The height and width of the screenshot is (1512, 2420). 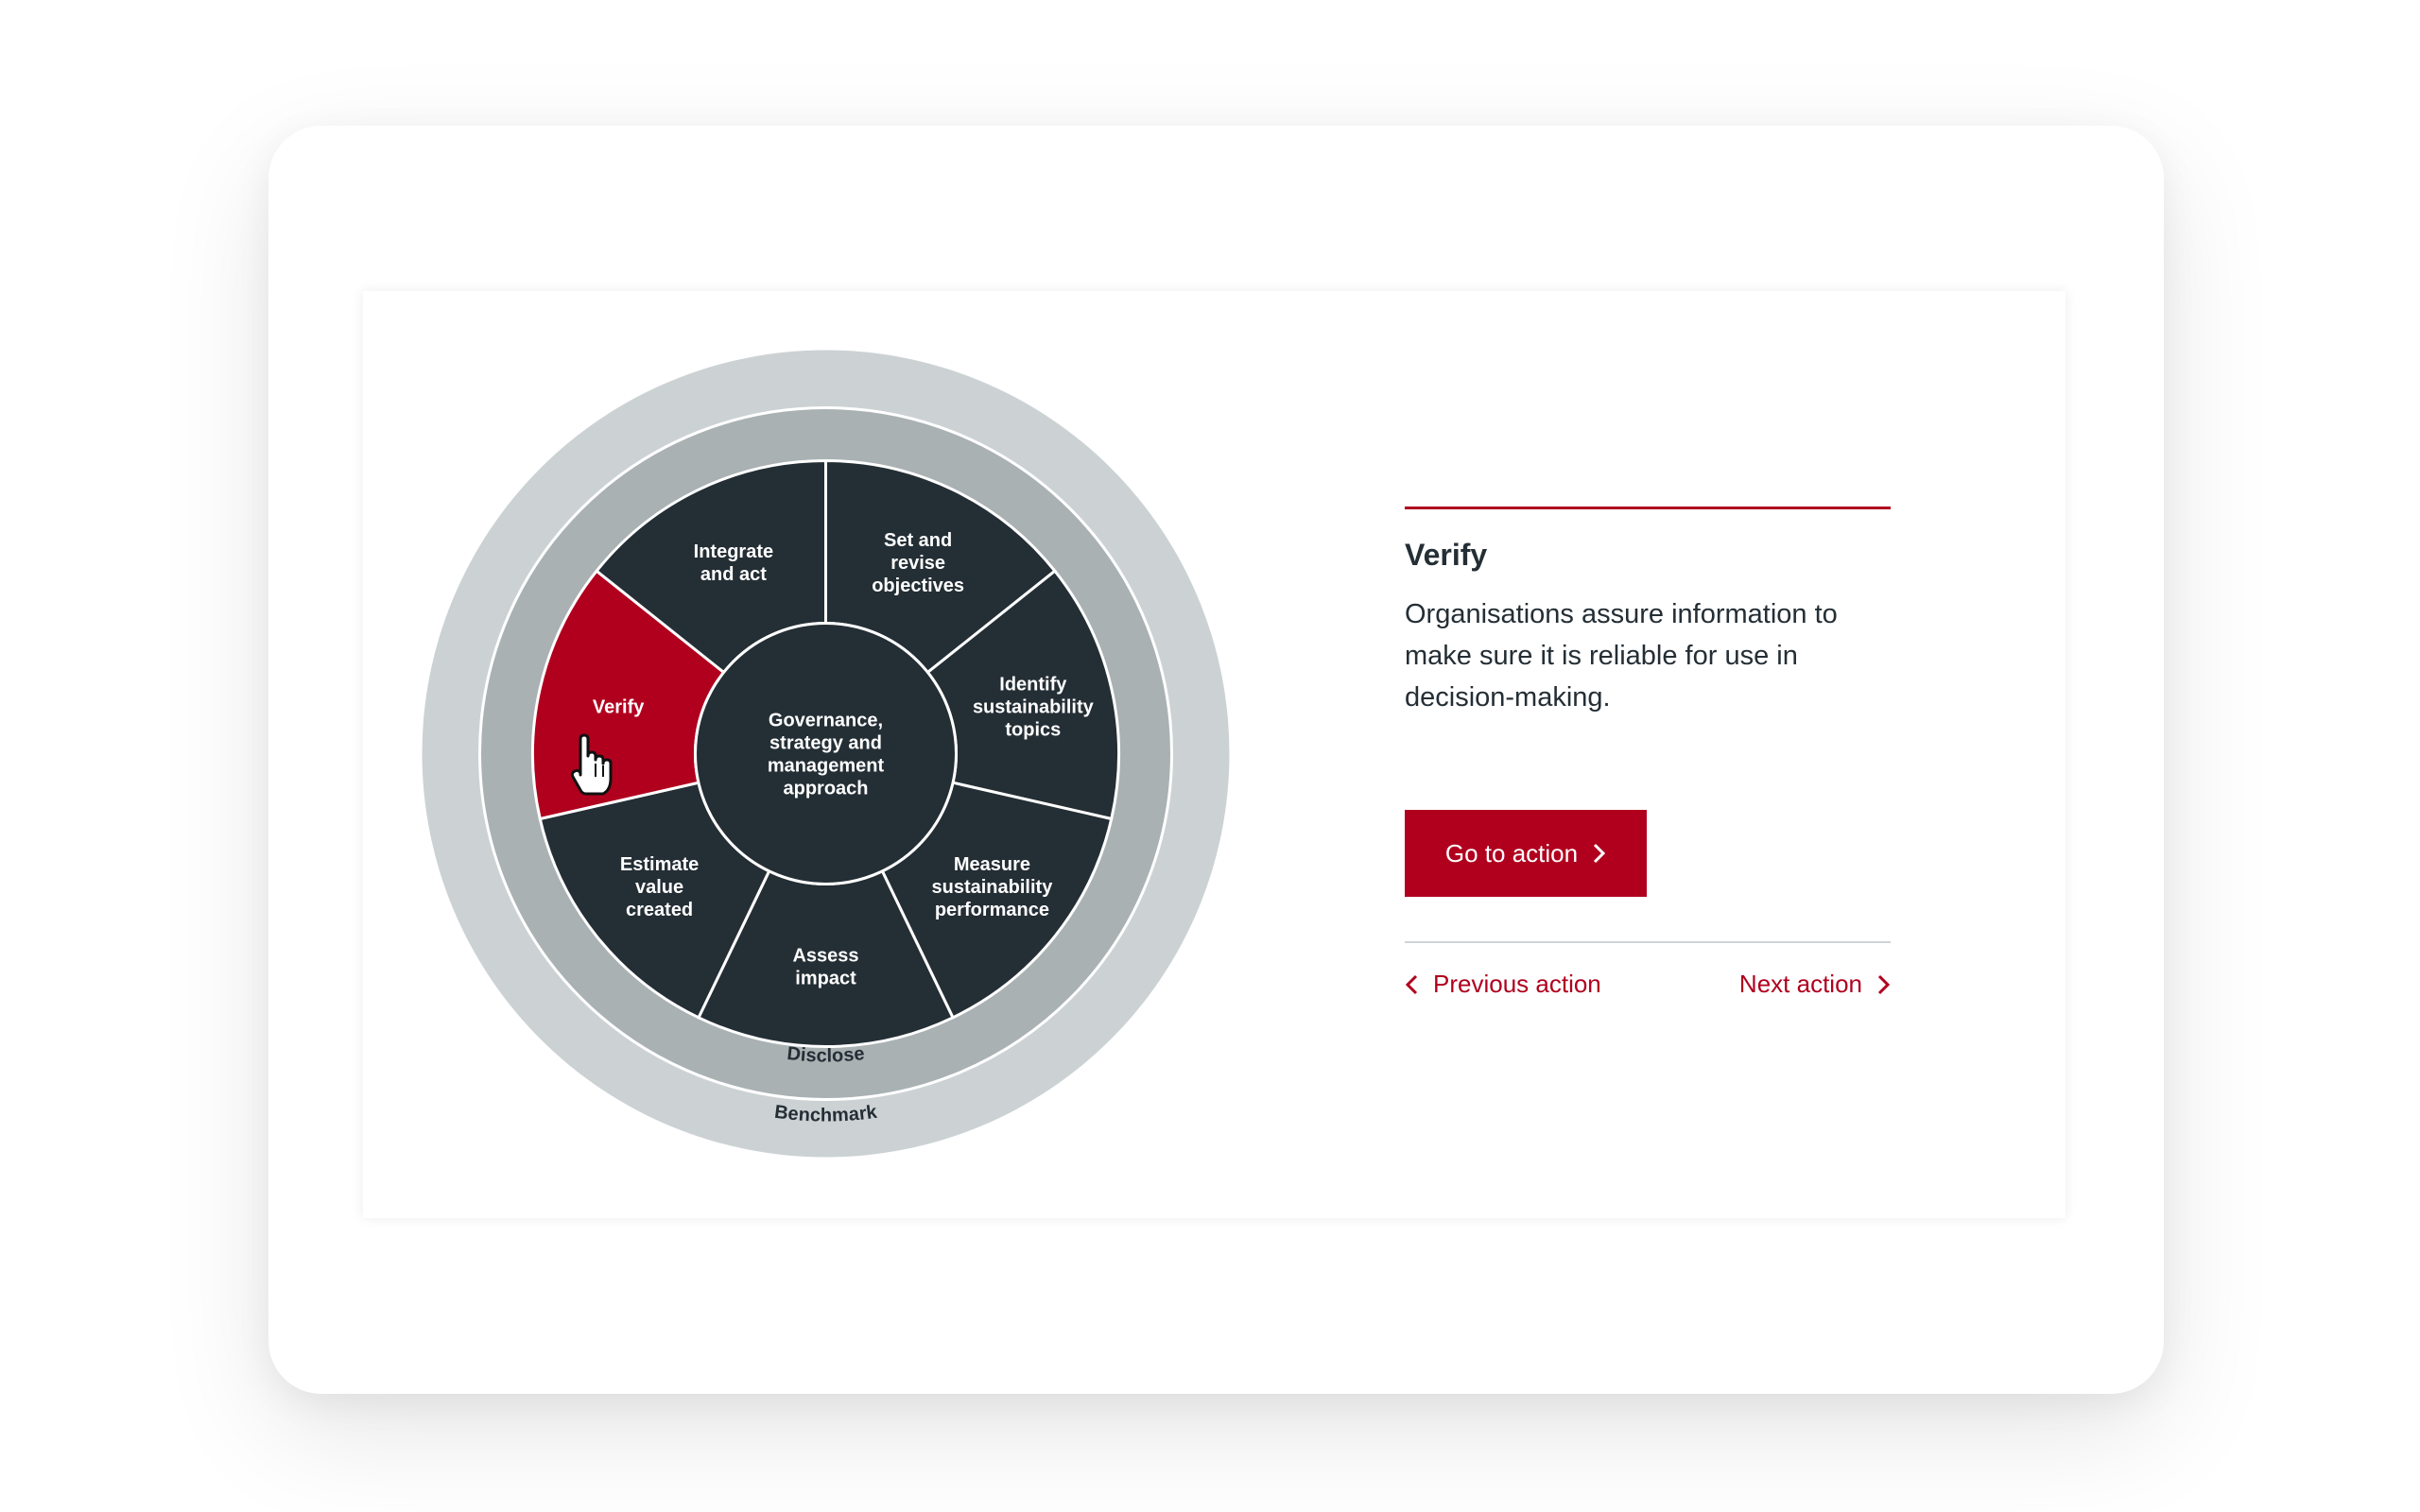 What do you see at coordinates (826, 1114) in the screenshot?
I see `benchmark-label: Benchmark` at bounding box center [826, 1114].